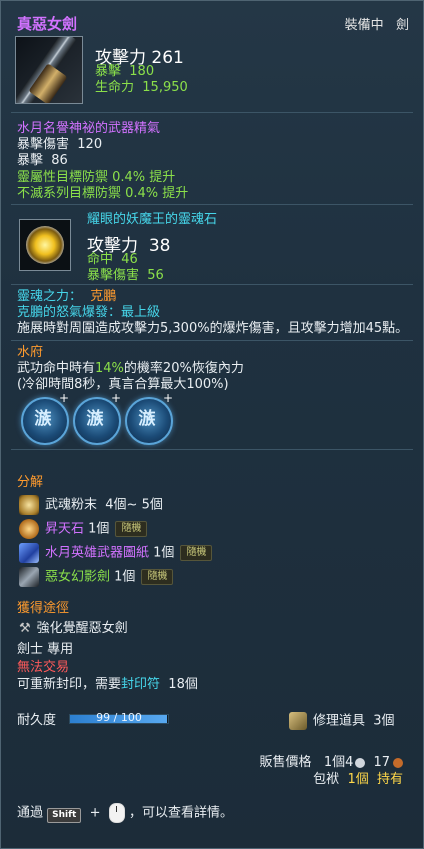 Image resolution: width=424 pixels, height=849 pixels. Describe the element at coordinates (298, 721) in the screenshot. I see `hammer-icon` at that location.